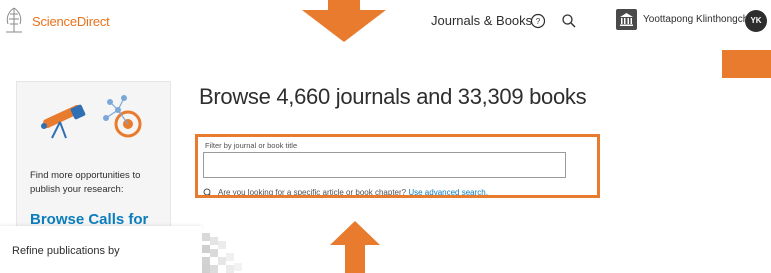 The image size is (771, 273). Describe the element at coordinates (344, 21) in the screenshot. I see `annotation-arrow-down-icon` at that location.